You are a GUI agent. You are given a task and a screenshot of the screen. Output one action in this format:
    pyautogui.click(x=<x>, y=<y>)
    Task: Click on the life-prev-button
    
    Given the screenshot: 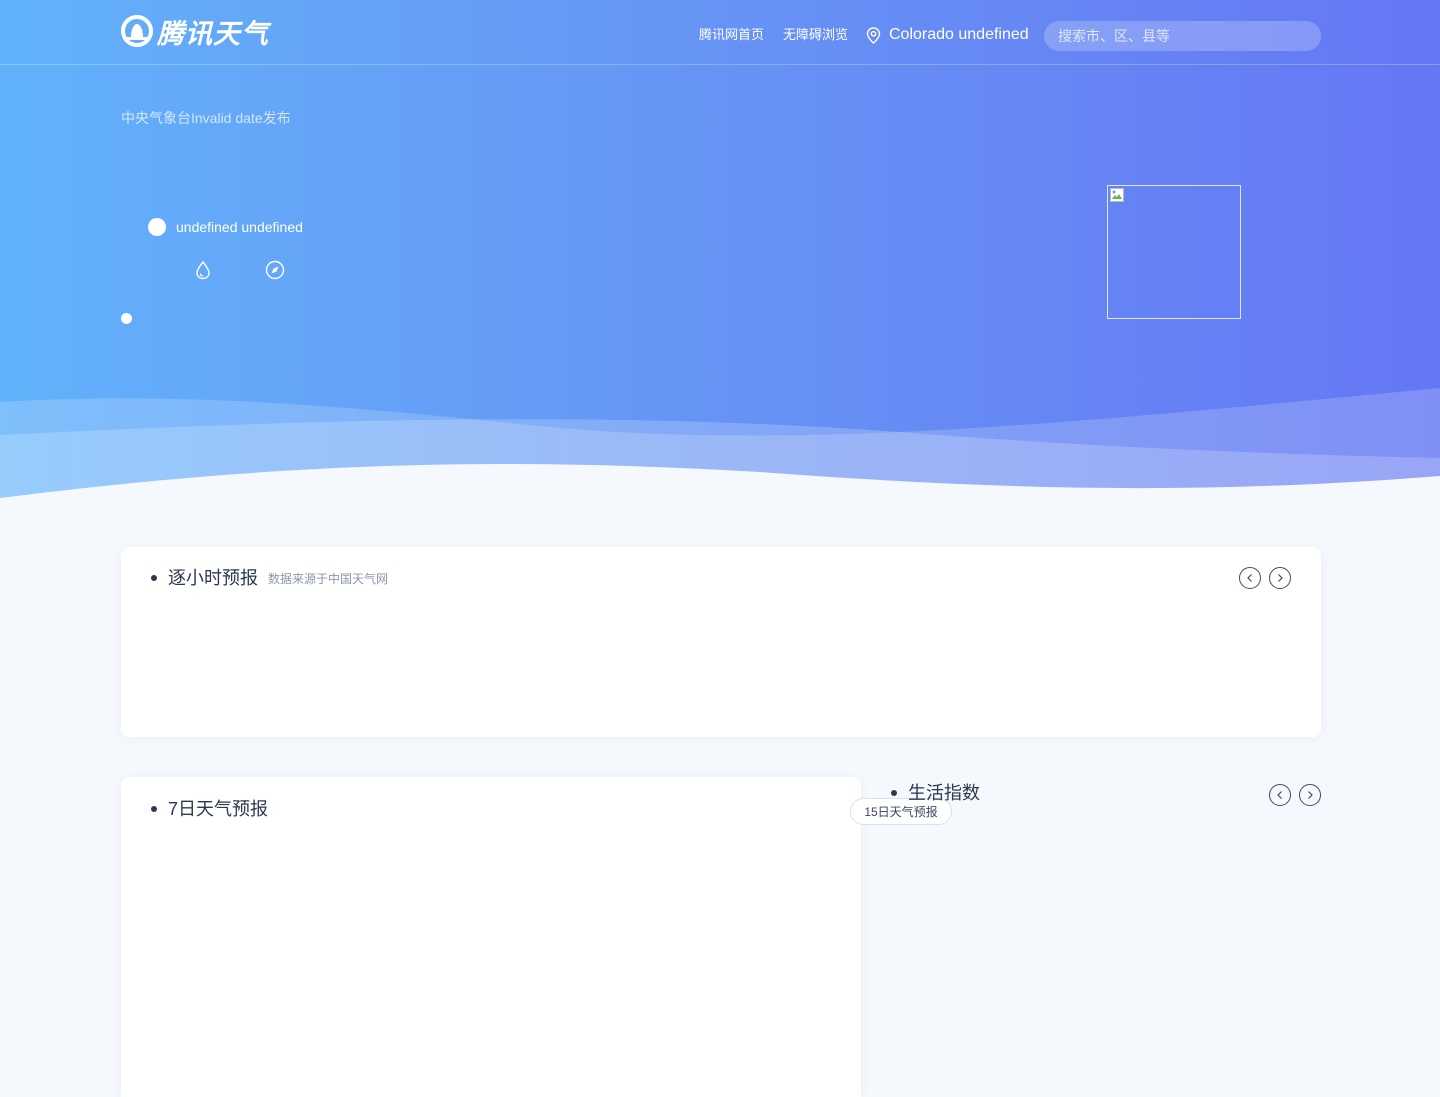 What is the action you would take?
    pyautogui.click(x=1280, y=795)
    